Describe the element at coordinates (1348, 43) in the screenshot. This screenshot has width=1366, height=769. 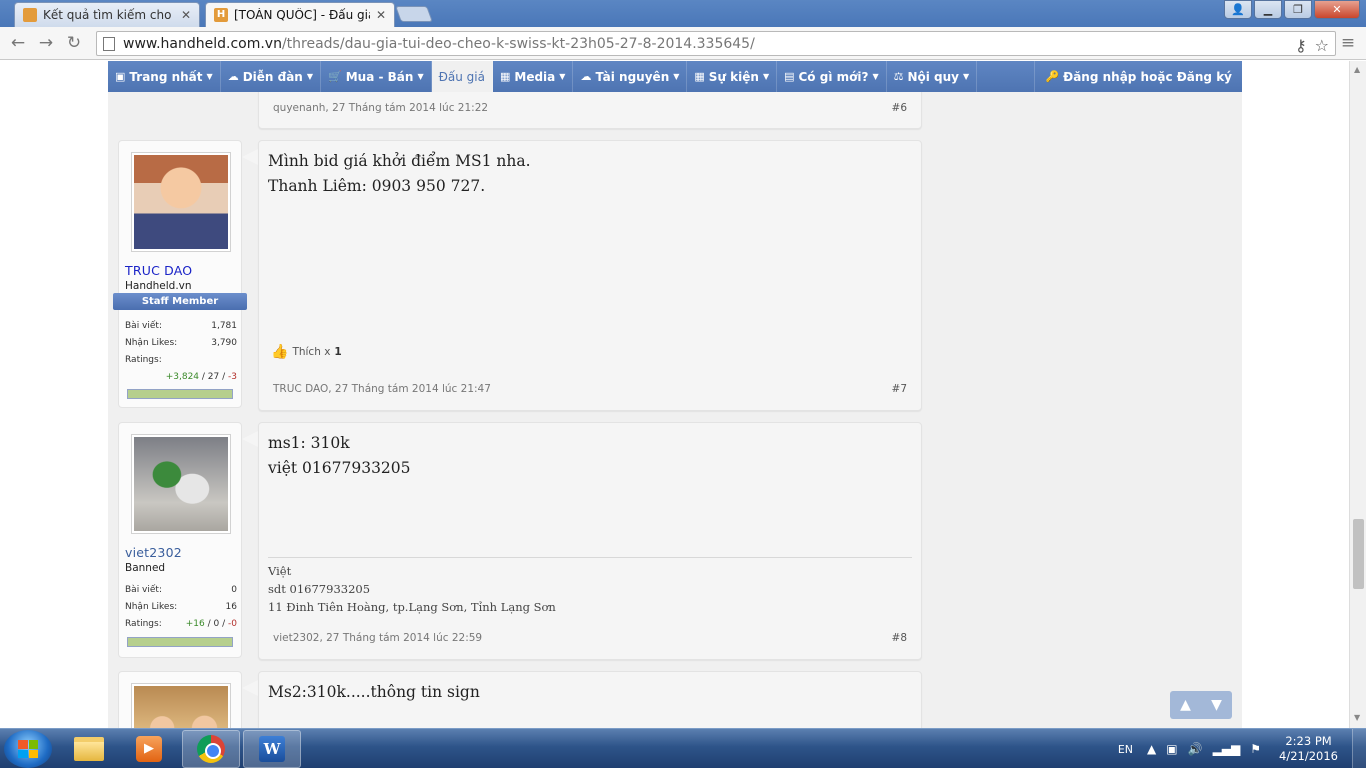
I see `chrome-menu-icon: ≡` at that location.